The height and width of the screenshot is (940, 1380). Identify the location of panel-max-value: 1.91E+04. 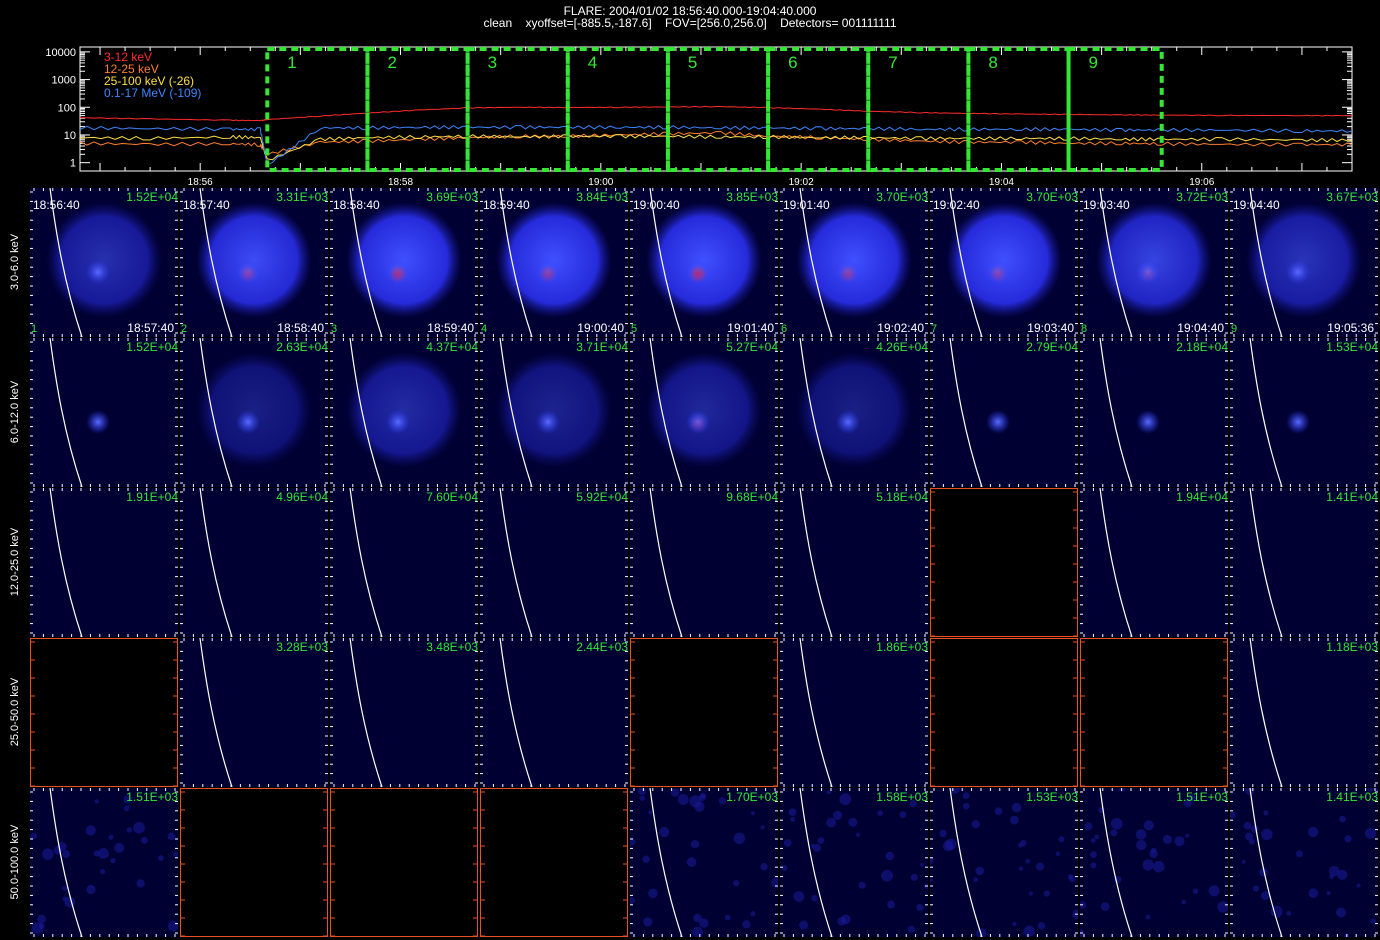
(152, 497).